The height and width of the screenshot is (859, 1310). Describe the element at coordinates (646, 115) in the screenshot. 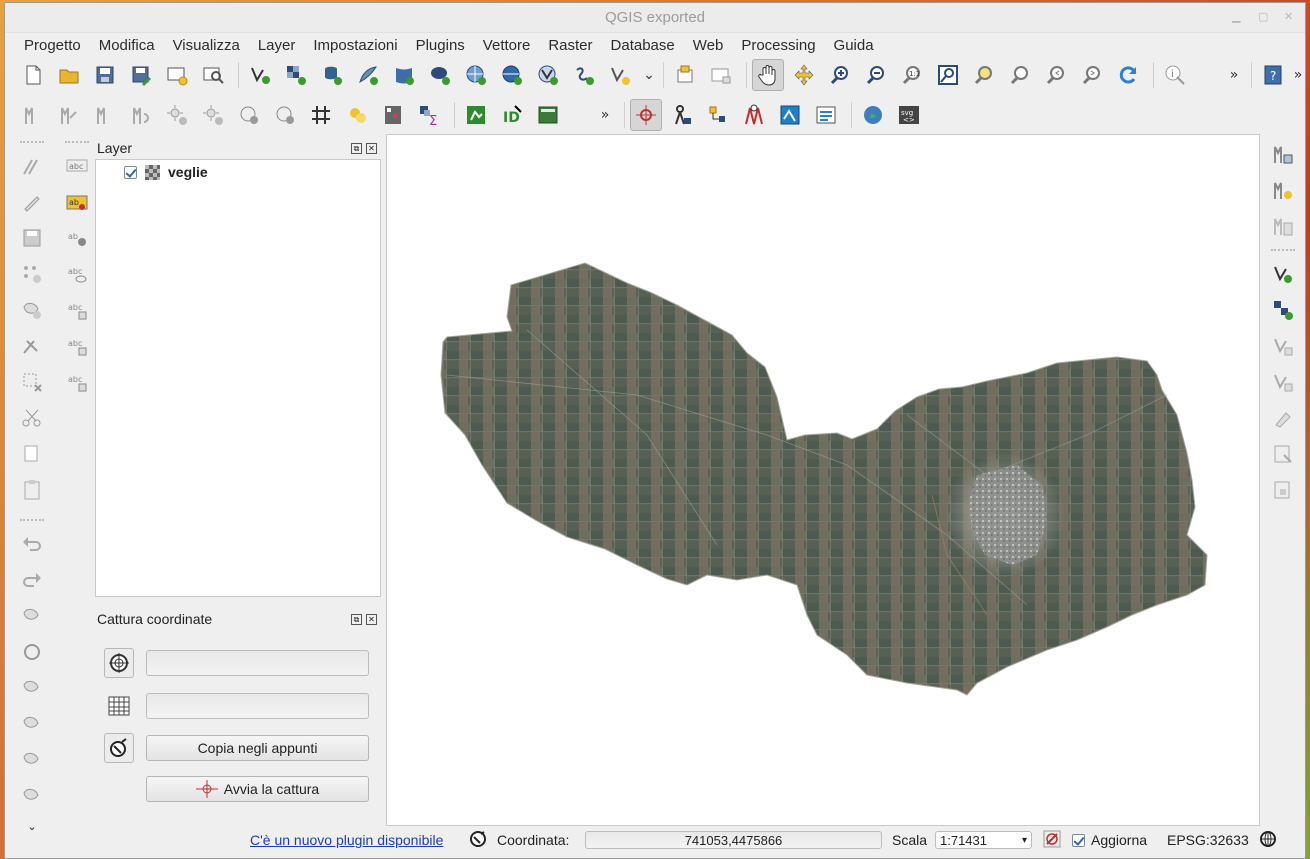

I see `coordinate-capture-icon` at that location.